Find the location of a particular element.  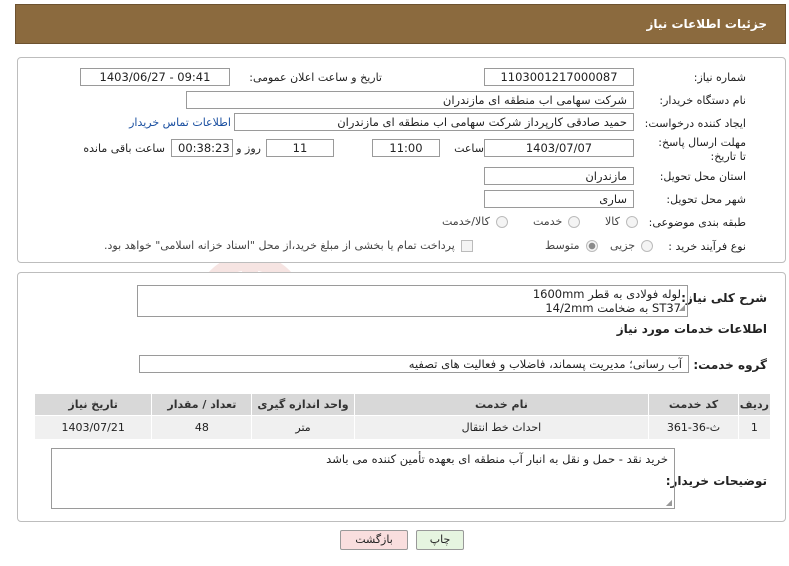

deadline-time-label: ساعت is located at coordinates (469, 148).